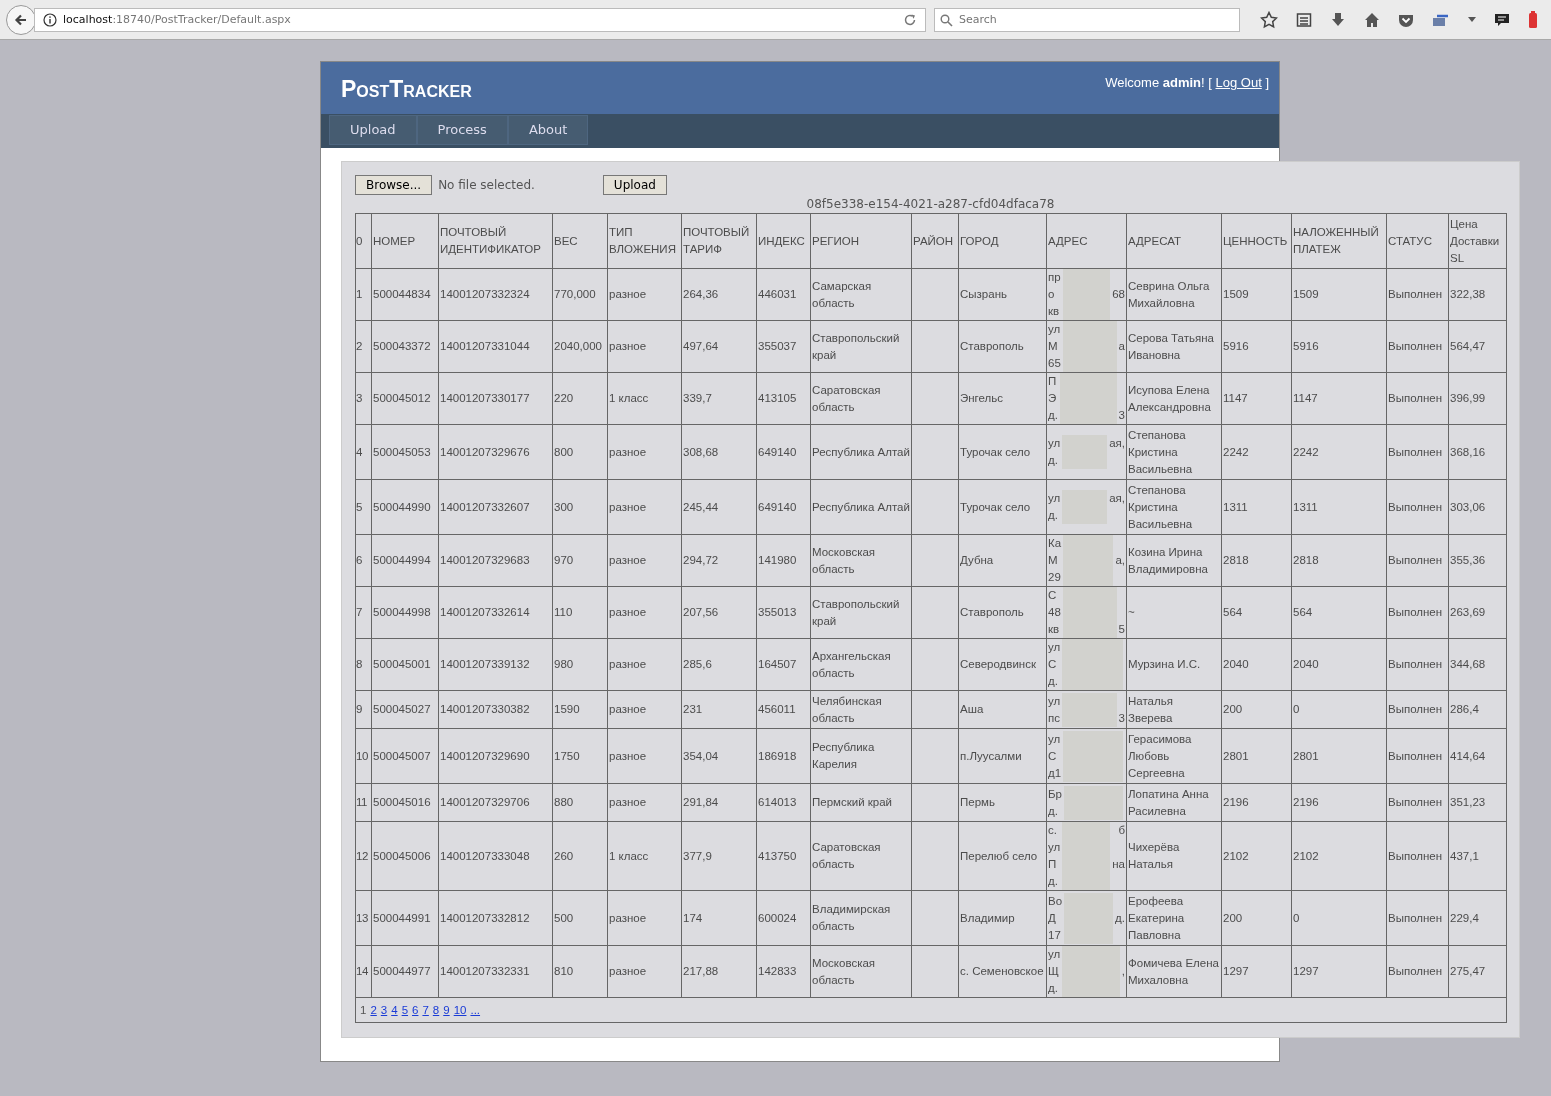  I want to click on page-link: 2, so click(373, 1009).